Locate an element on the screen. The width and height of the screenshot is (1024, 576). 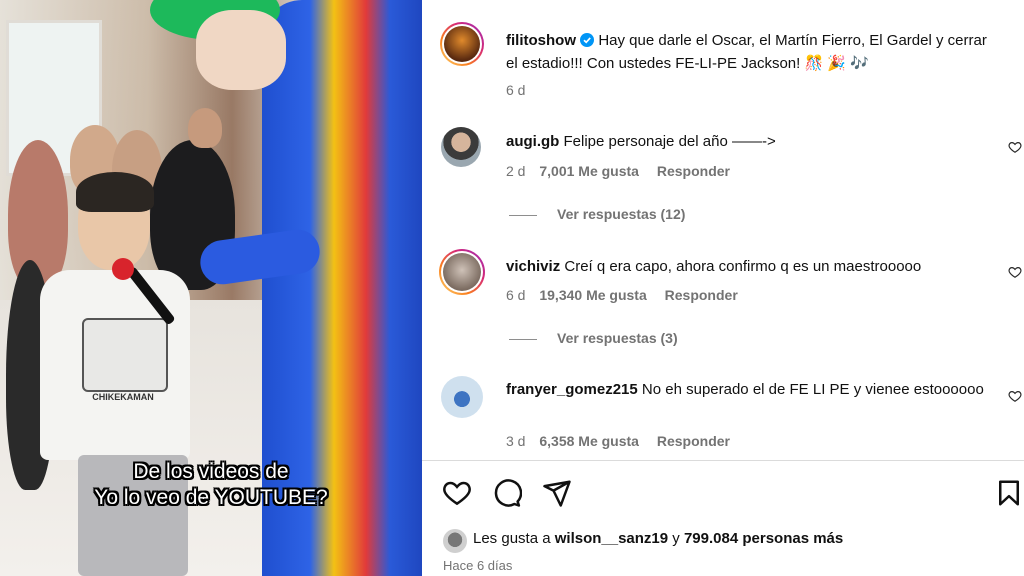
comment-age: 3 d is located at coordinates (516, 441).